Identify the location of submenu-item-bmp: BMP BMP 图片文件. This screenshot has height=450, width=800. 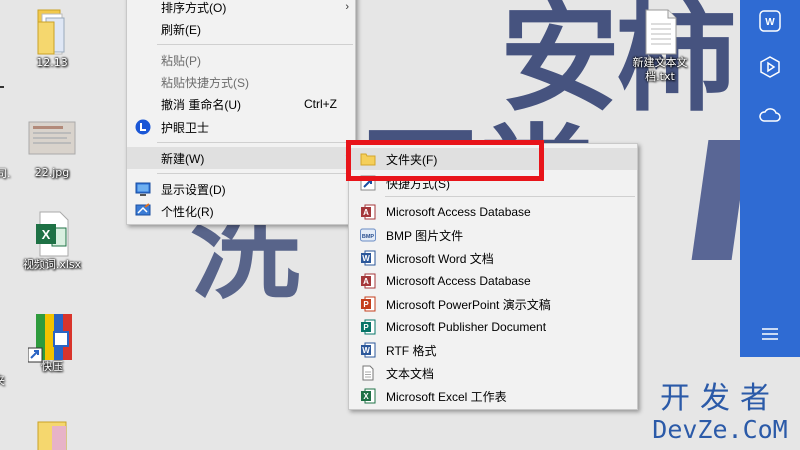
(493, 235).